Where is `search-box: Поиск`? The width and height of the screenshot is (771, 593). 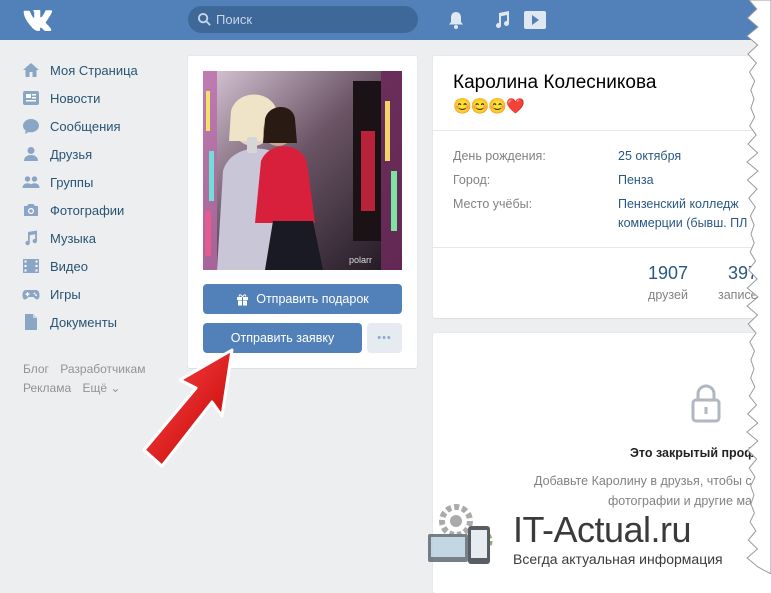
search-box: Поиск is located at coordinates (303, 19).